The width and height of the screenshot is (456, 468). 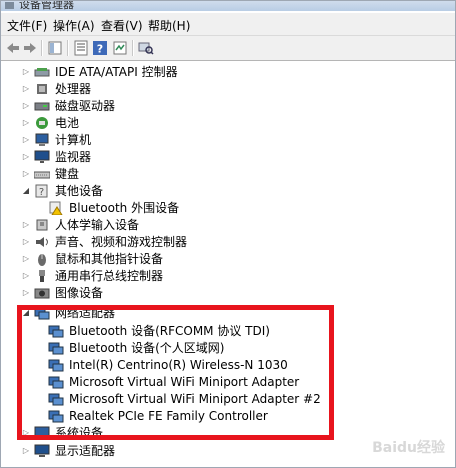 I want to click on tree-node-imaging: ▷ 图像设备, so click(x=62, y=292).